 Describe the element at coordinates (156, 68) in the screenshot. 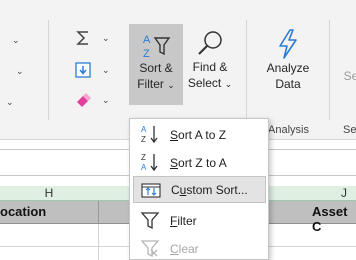

I see `sort-filter-label-1: Sort &` at that location.